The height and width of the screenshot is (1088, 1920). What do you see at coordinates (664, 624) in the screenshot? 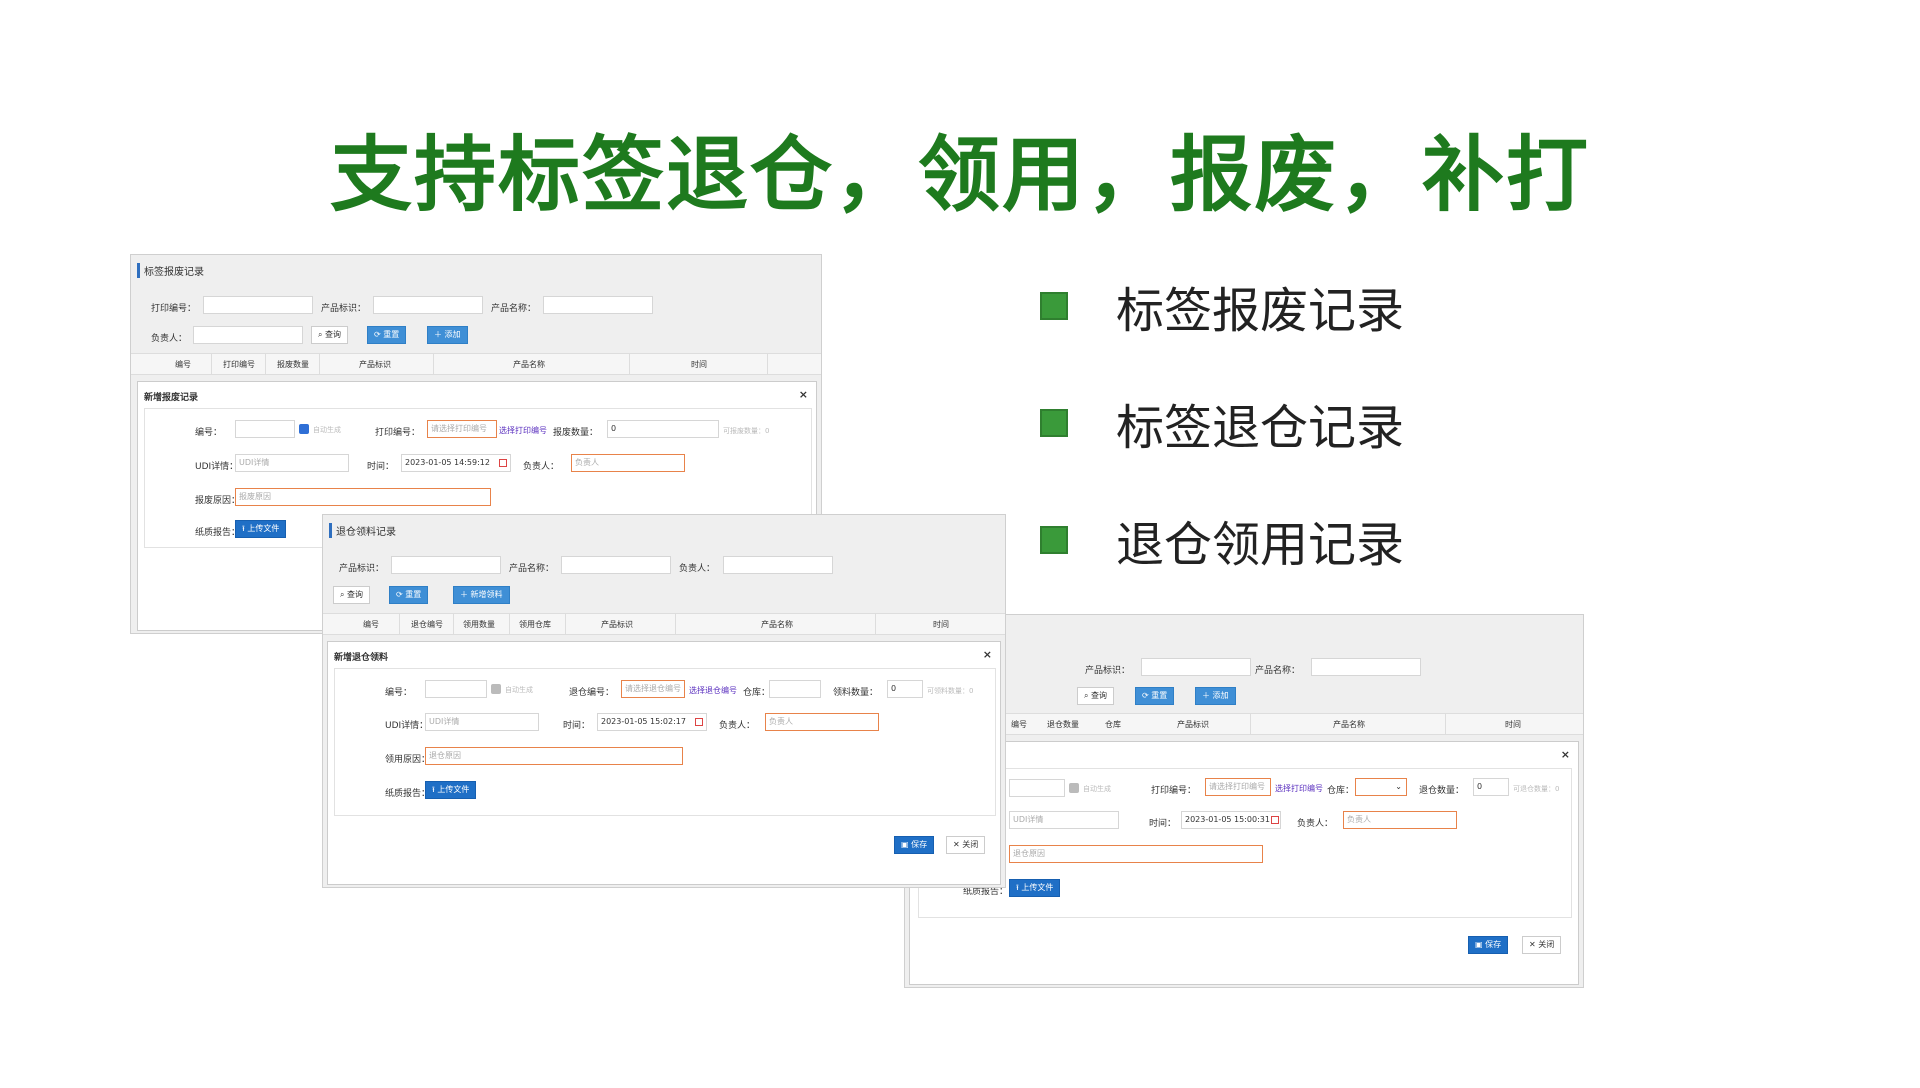
I see `table-header: 编号 退仓编号 领用数量 领用仓库 产品标识 产品名称 时间` at bounding box center [664, 624].